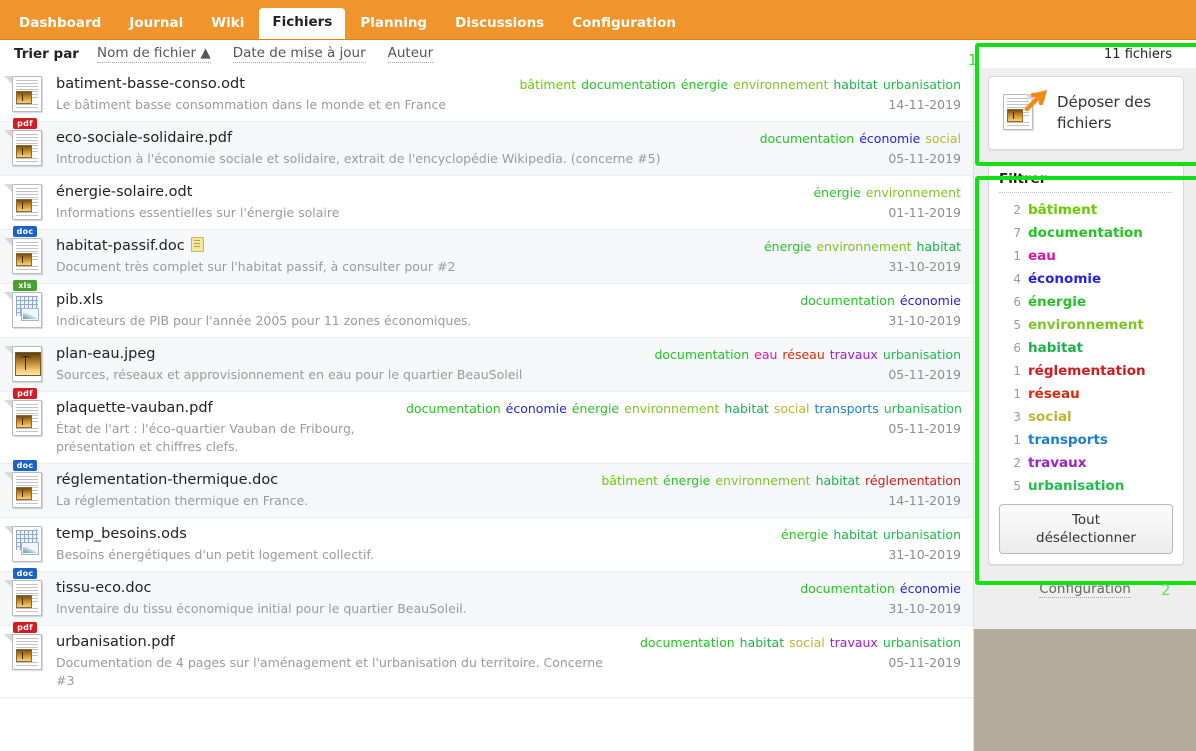 The height and width of the screenshot is (751, 1196). What do you see at coordinates (60, 24) in the screenshot?
I see `nav-tab-dashboard: Dashboard` at bounding box center [60, 24].